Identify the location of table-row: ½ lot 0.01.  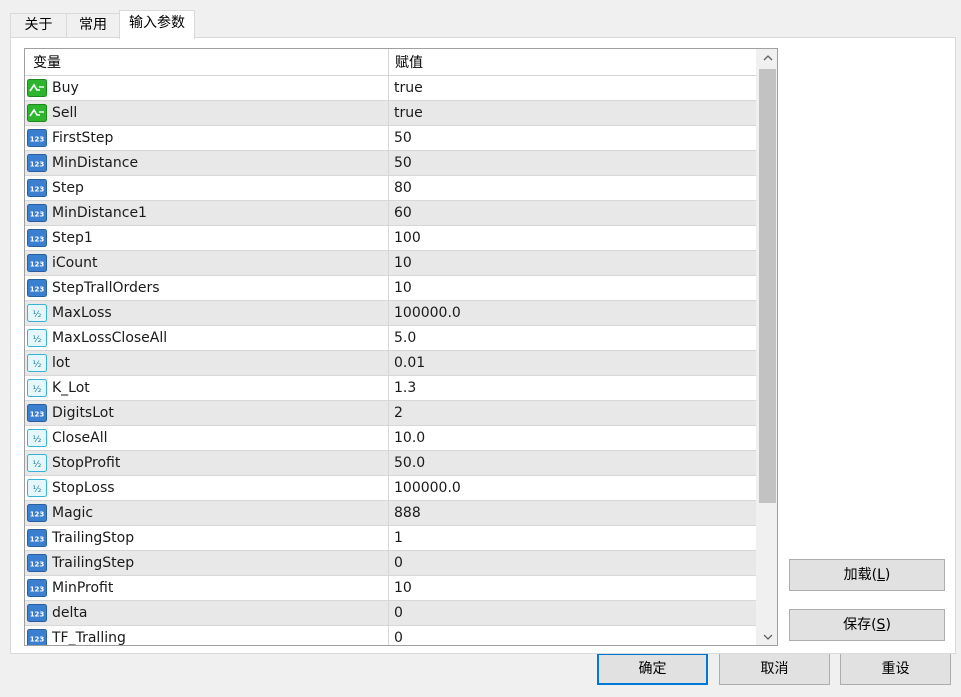
(390, 363).